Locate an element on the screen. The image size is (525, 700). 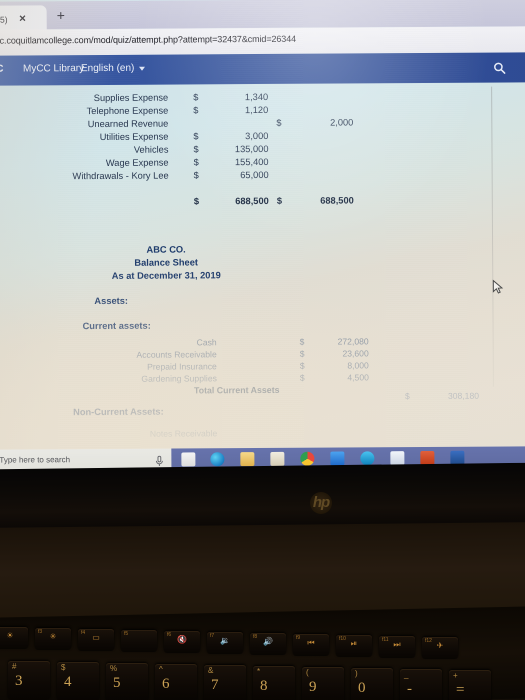
debit-amount: 1,120 is located at coordinates (256, 110).